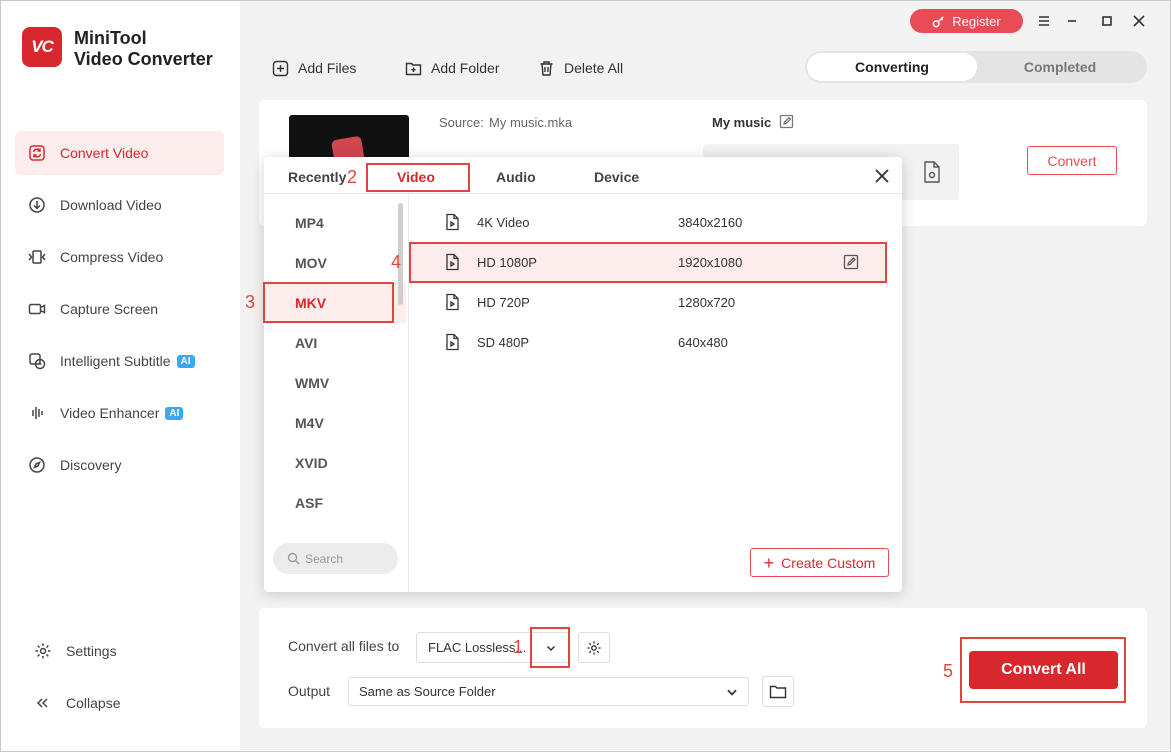 The width and height of the screenshot is (1171, 752). Describe the element at coordinates (91, 651) in the screenshot. I see `settings-label: Settings` at that location.